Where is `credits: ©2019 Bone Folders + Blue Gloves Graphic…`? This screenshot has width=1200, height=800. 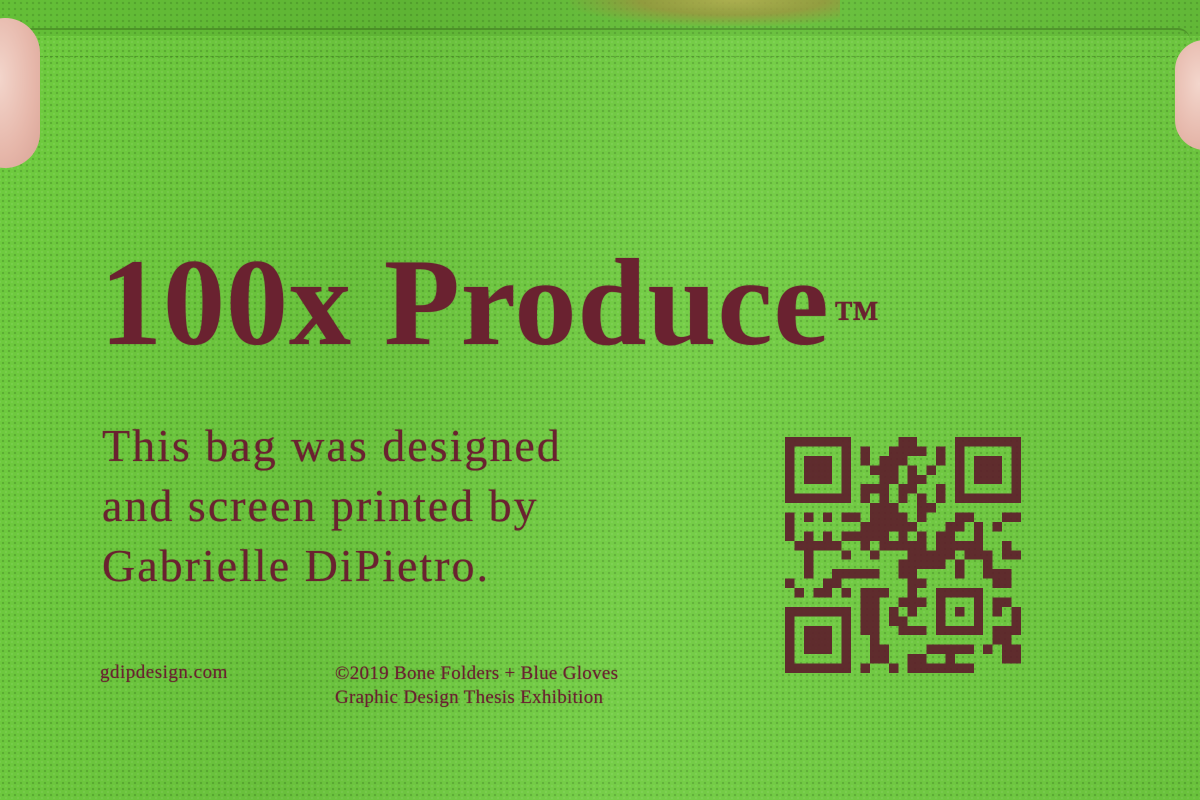
credits: ©2019 Bone Folders + Blue Gloves Graphic… is located at coordinates (476, 686).